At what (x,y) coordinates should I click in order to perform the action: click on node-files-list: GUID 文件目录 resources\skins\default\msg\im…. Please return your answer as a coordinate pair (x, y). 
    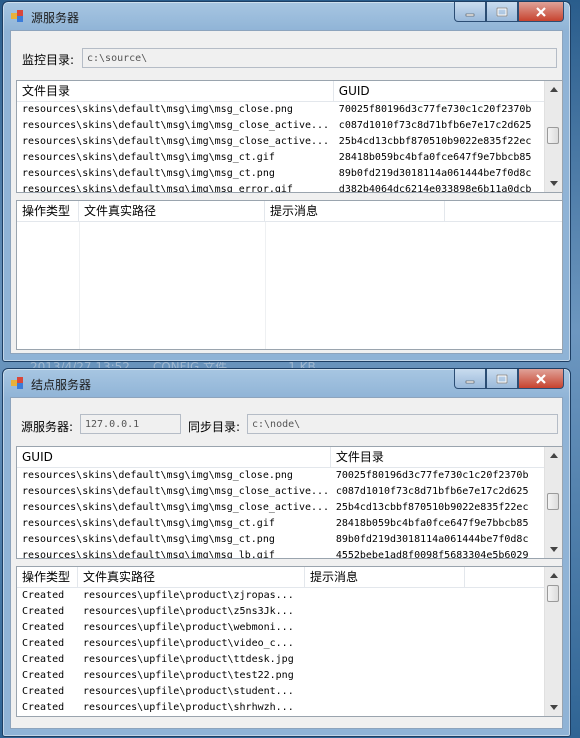
    Looking at the image, I should click on (289, 502).